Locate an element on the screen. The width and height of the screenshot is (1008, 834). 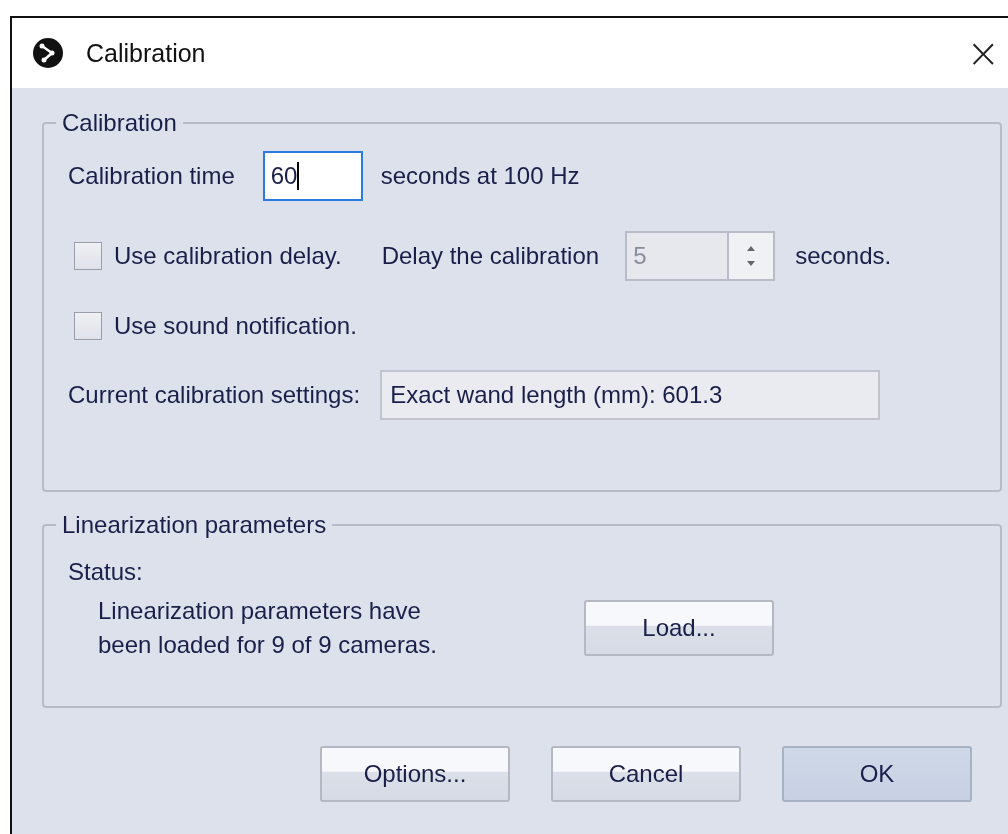
window-title: Calibration is located at coordinates (146, 53).